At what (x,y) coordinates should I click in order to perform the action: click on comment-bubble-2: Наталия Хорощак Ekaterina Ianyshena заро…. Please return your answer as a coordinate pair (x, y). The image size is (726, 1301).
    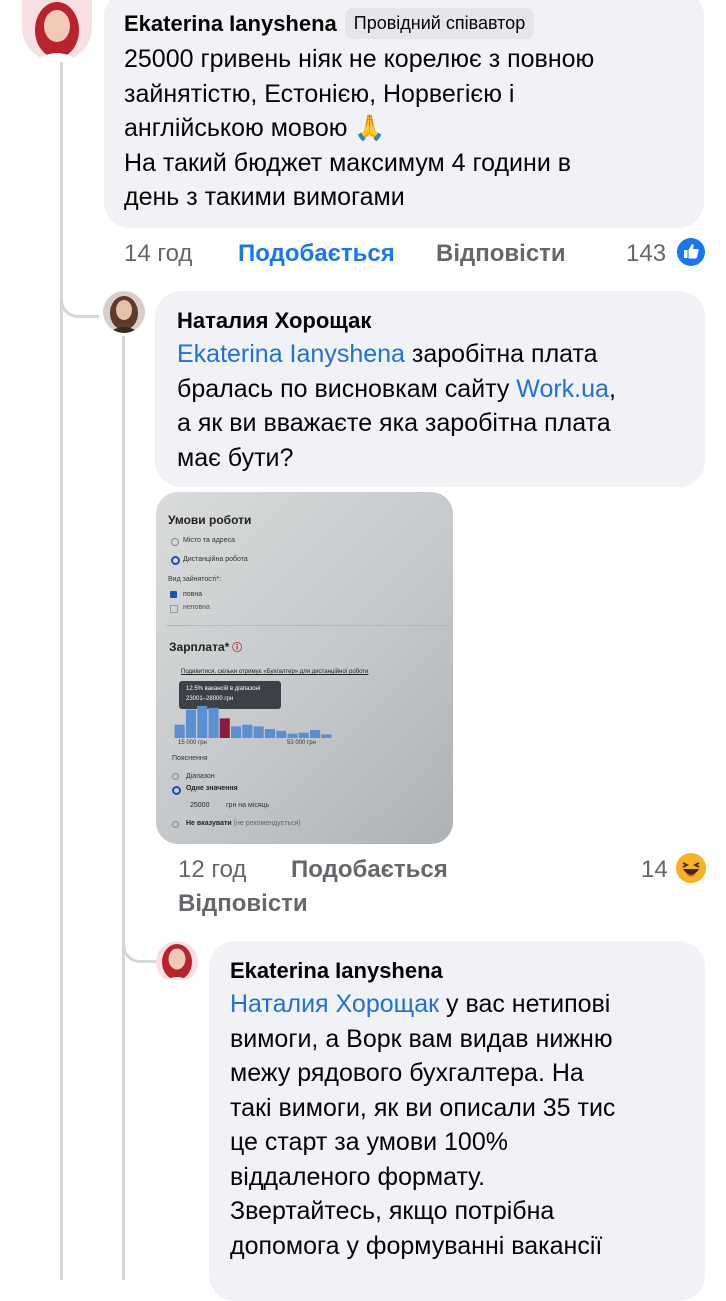
    Looking at the image, I should click on (430, 389).